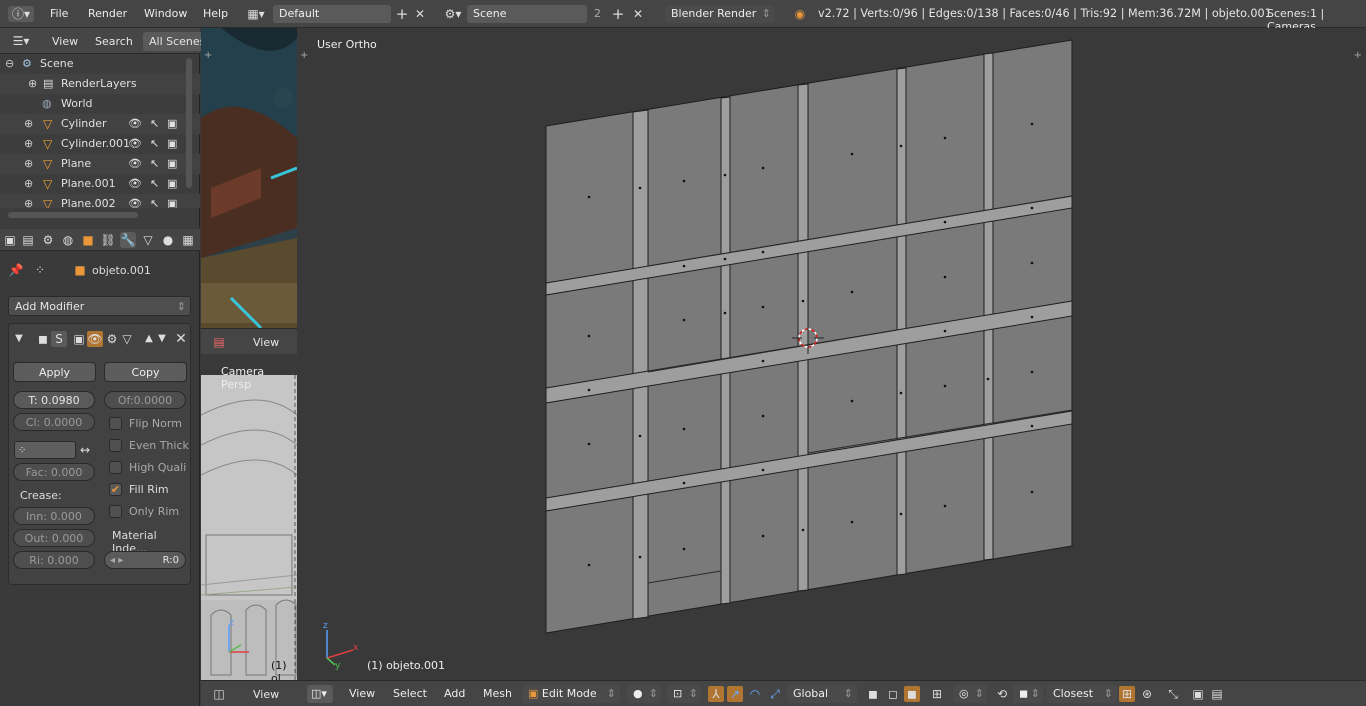  I want to click on data-tab-icon: ▽, so click(148, 240).